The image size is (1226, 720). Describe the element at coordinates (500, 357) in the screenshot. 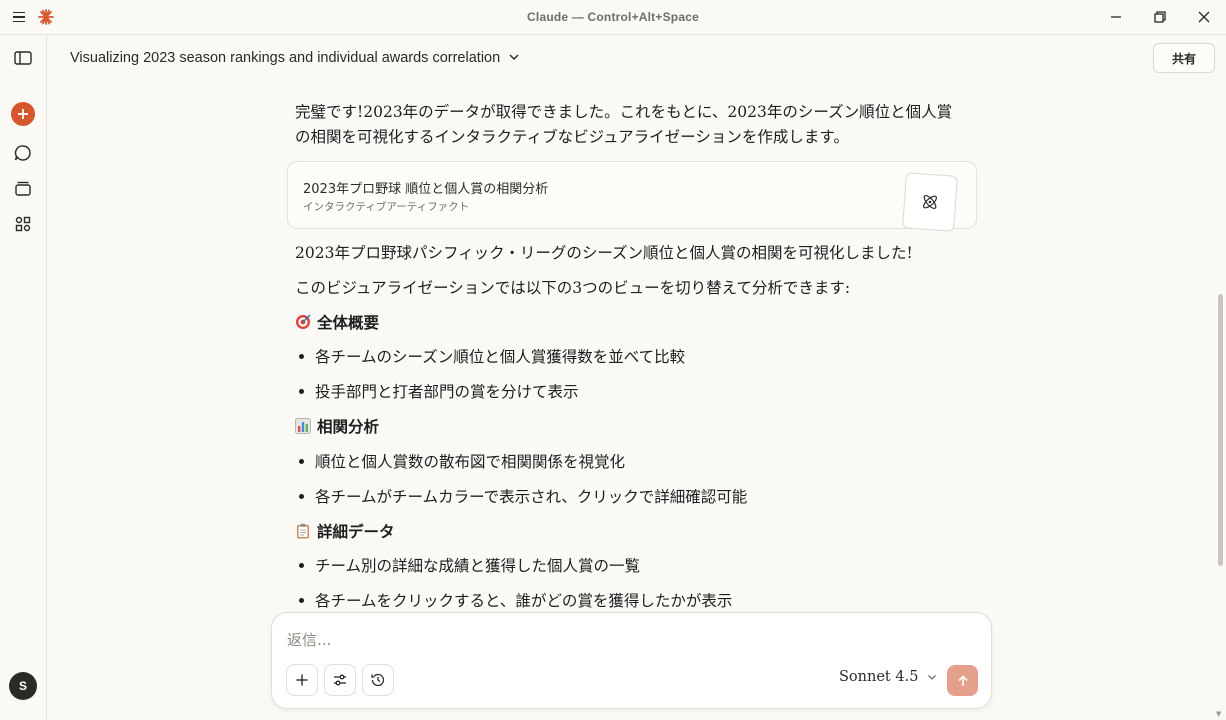

I see `list-item-text: 各チームのシーズン順位と個人賞獲得数を並べて比較` at that location.